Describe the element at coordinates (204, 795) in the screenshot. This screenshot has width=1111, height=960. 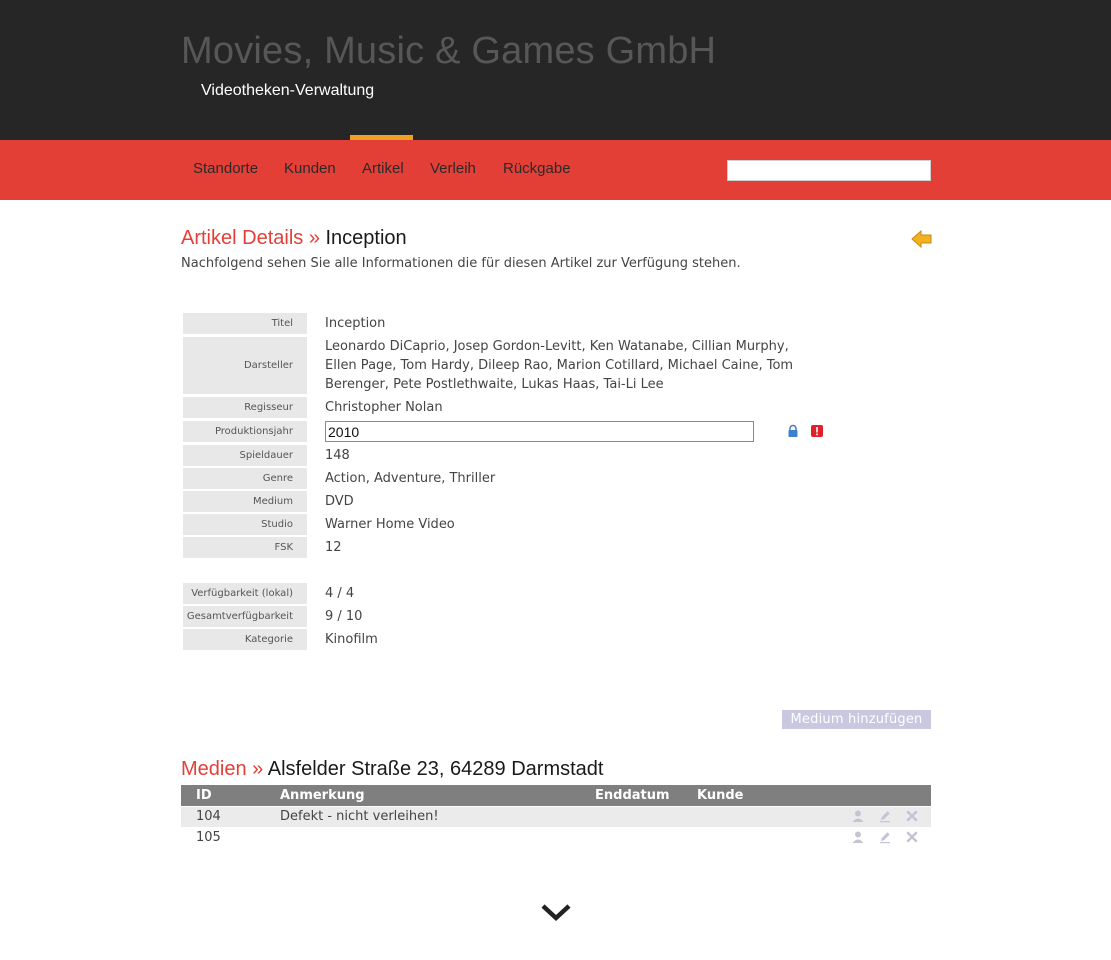
I see `column-header-id: ID` at that location.